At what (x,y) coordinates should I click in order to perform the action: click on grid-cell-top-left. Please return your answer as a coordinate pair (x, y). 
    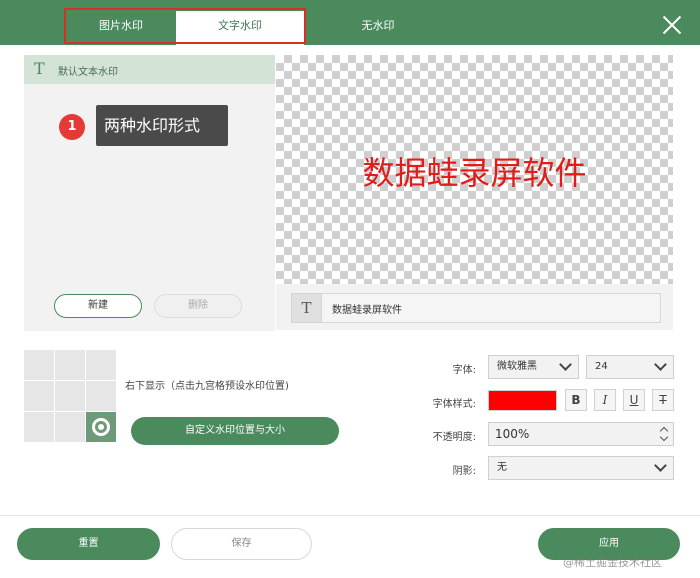
    Looking at the image, I should click on (39, 365).